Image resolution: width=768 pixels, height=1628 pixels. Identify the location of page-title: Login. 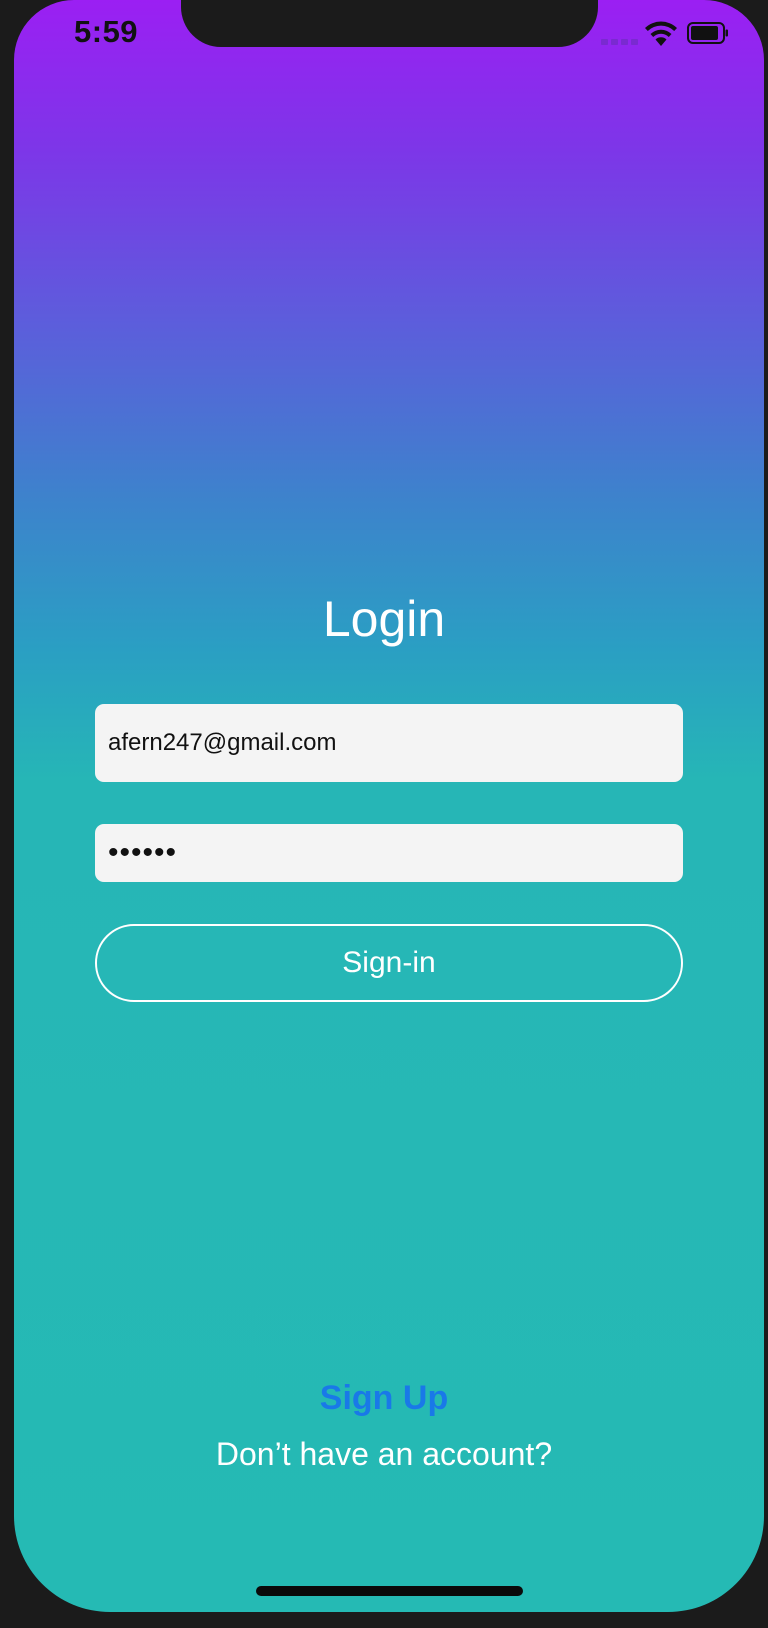
(384, 619).